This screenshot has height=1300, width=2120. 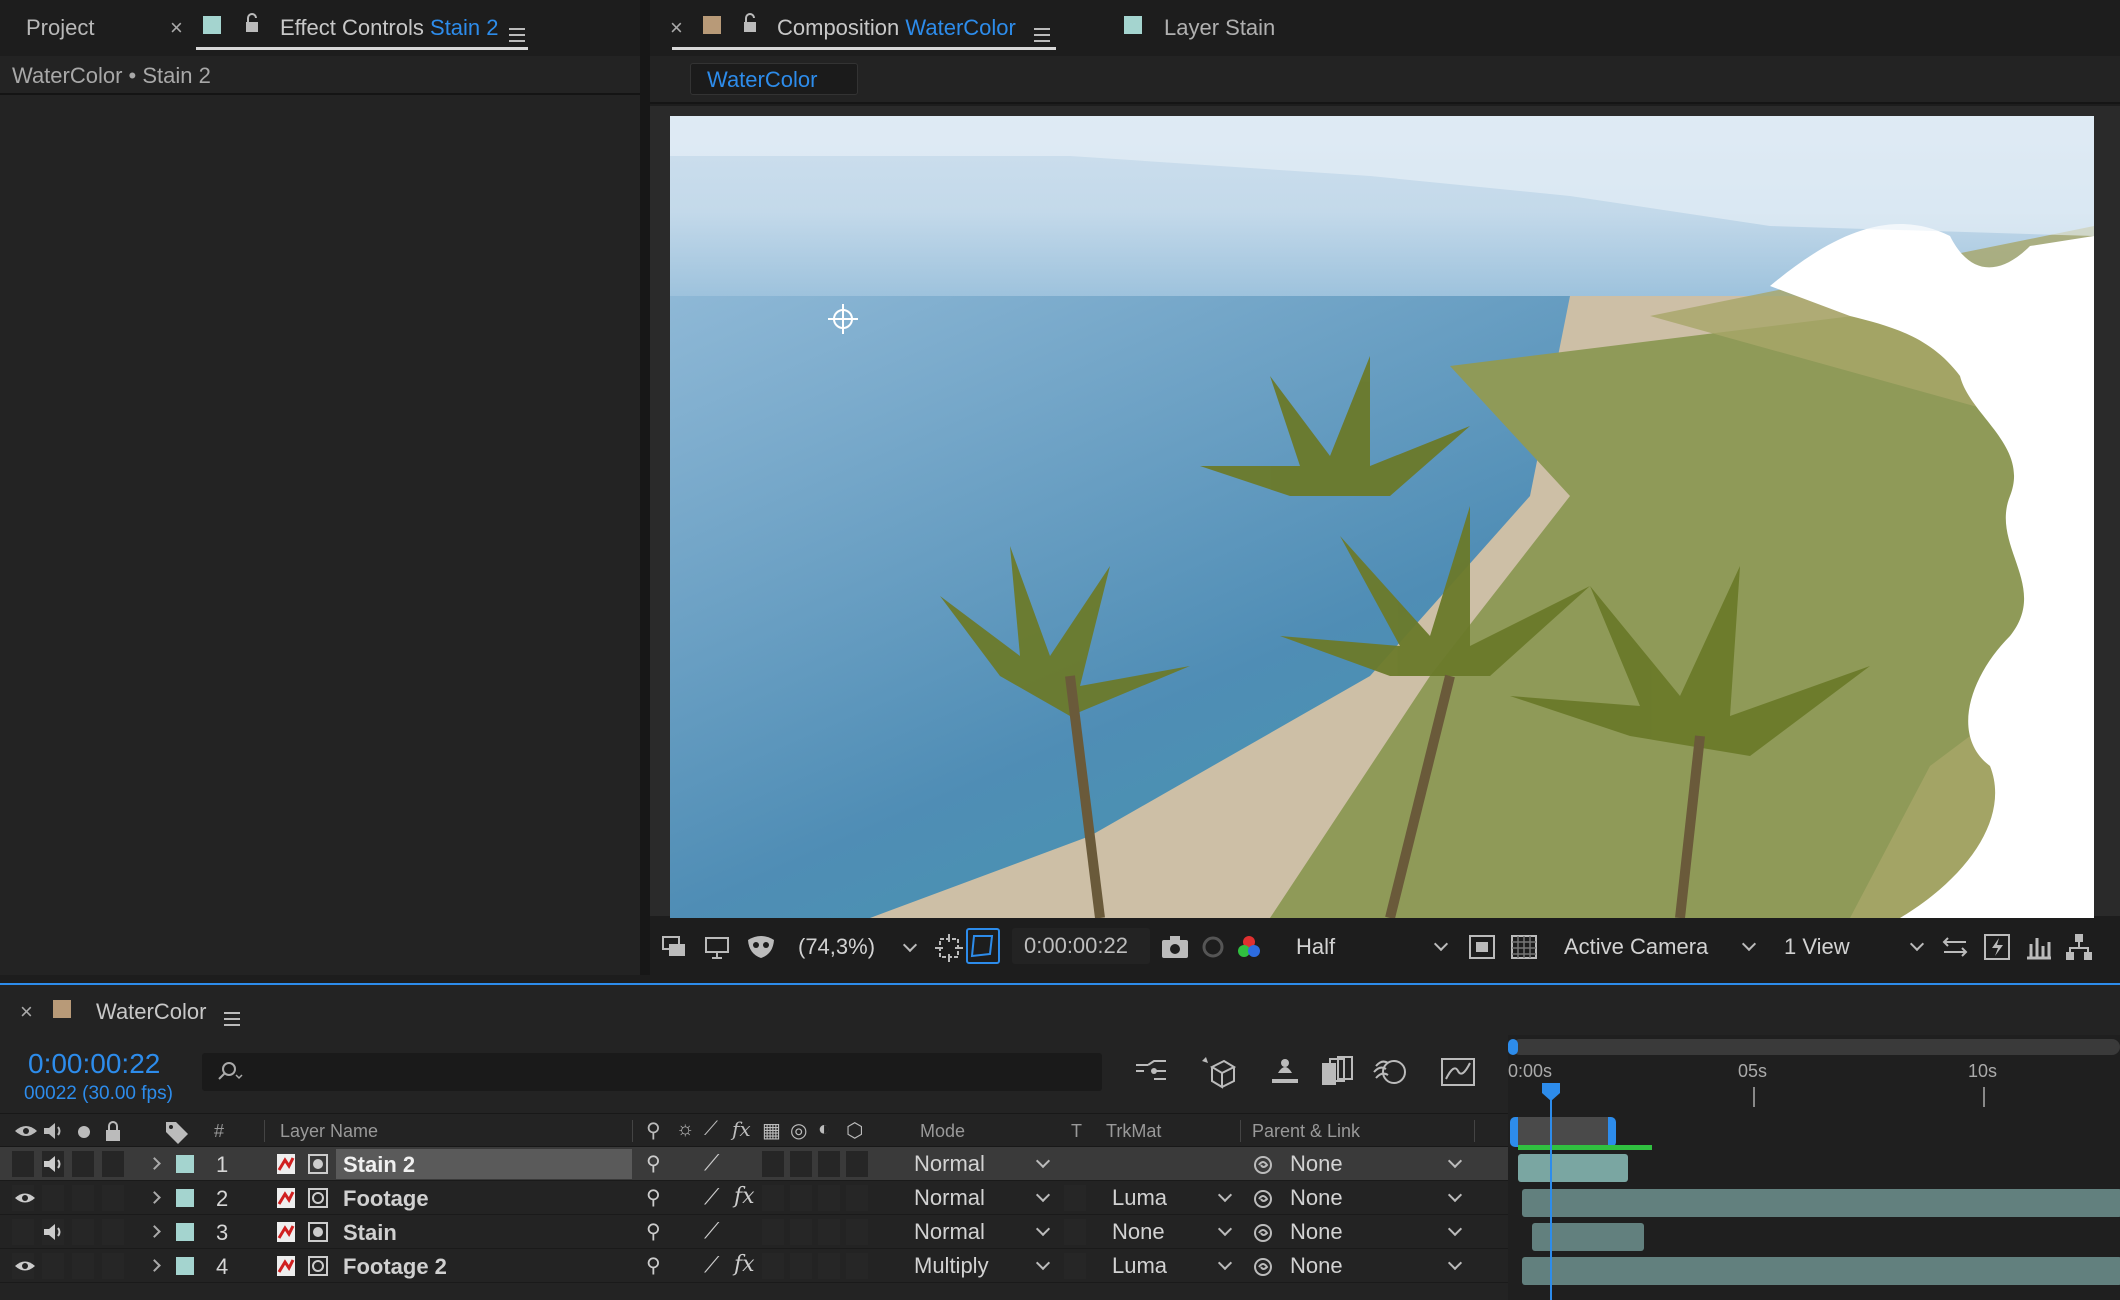 I want to click on trkmat-dropdown: Luma, so click(x=1172, y=1198).